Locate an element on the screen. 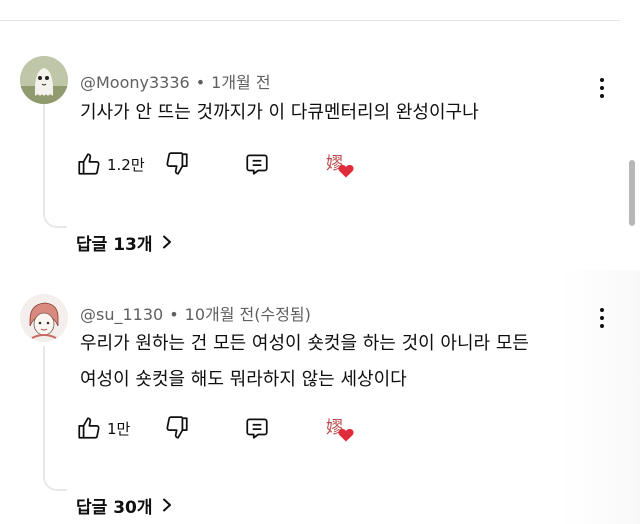  top-divider is located at coordinates (310, 20).